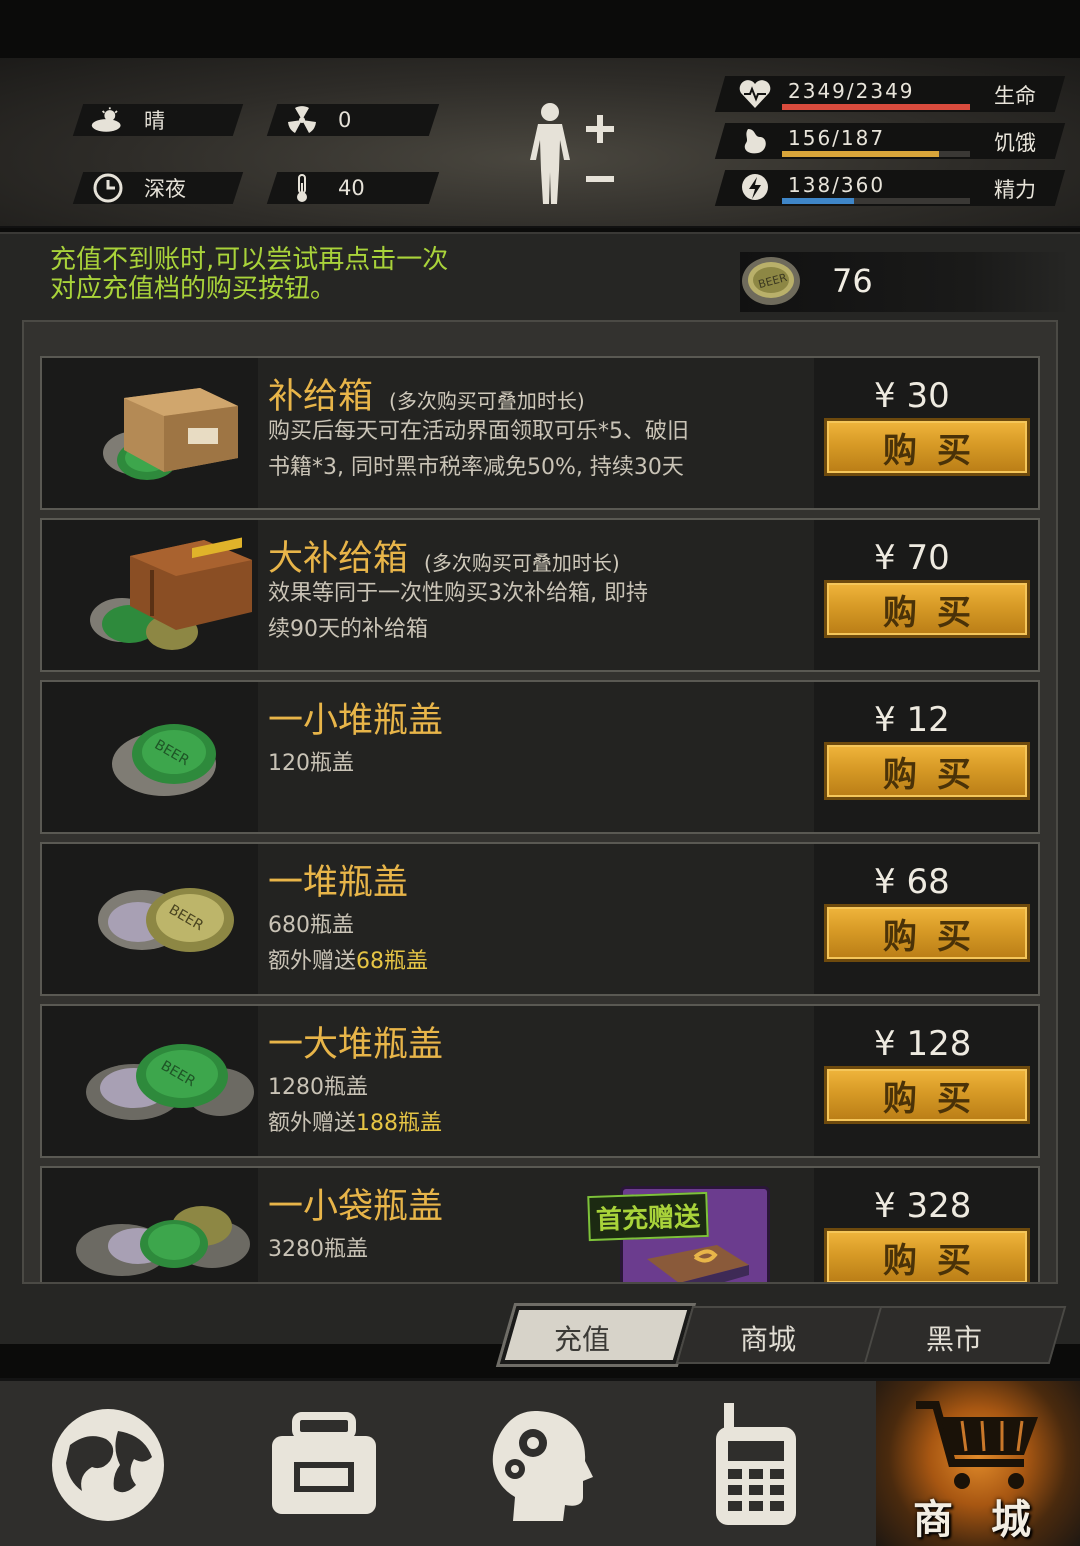  Describe the element at coordinates (892, 141) in the screenshot. I see `hunger-stat: 156/187 饥饿` at that location.